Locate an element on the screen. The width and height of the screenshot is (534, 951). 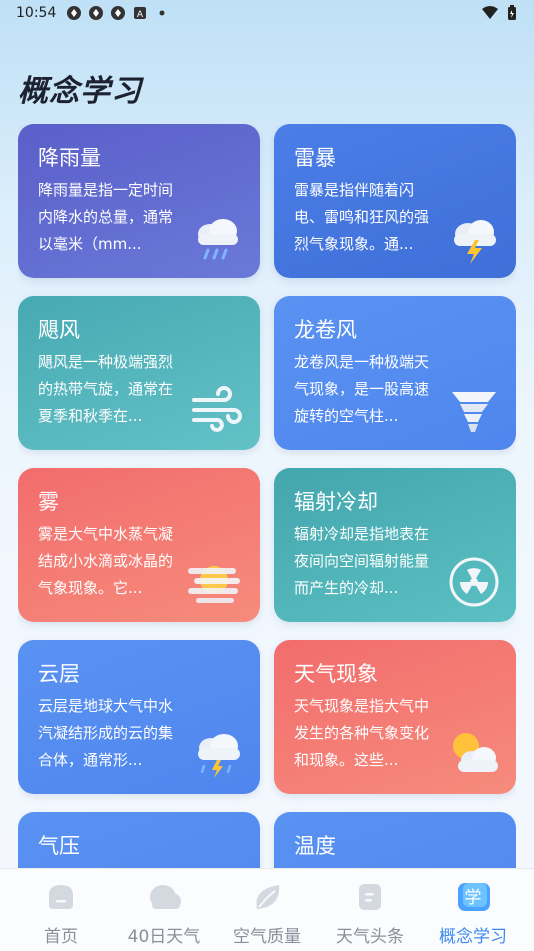
status-time: 10:54 is located at coordinates (36, 13).